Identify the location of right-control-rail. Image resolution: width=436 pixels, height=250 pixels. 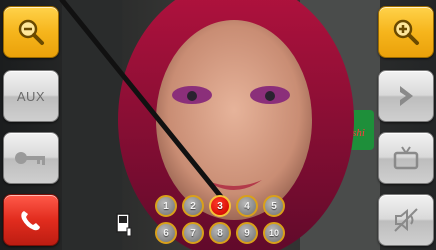
(406, 125).